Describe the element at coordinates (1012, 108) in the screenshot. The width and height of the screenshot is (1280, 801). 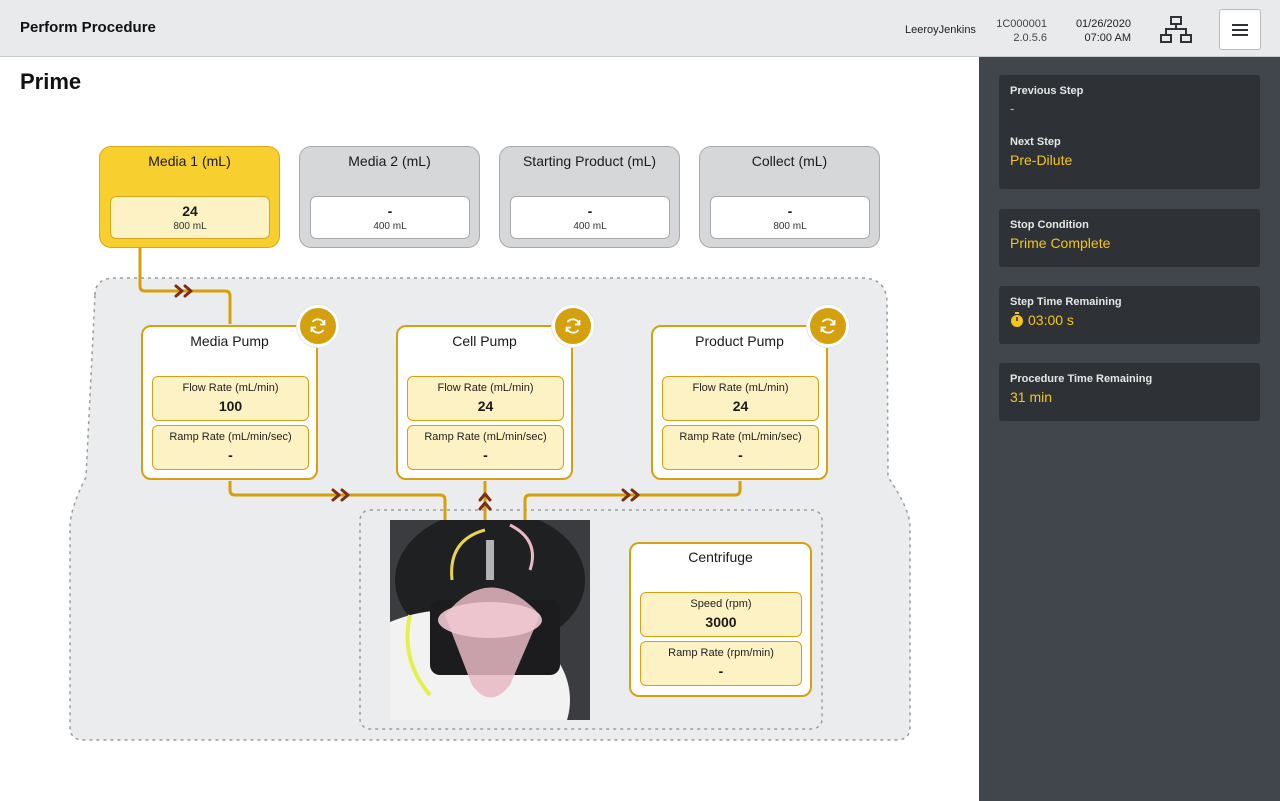
I see `previous-step-value: -` at that location.